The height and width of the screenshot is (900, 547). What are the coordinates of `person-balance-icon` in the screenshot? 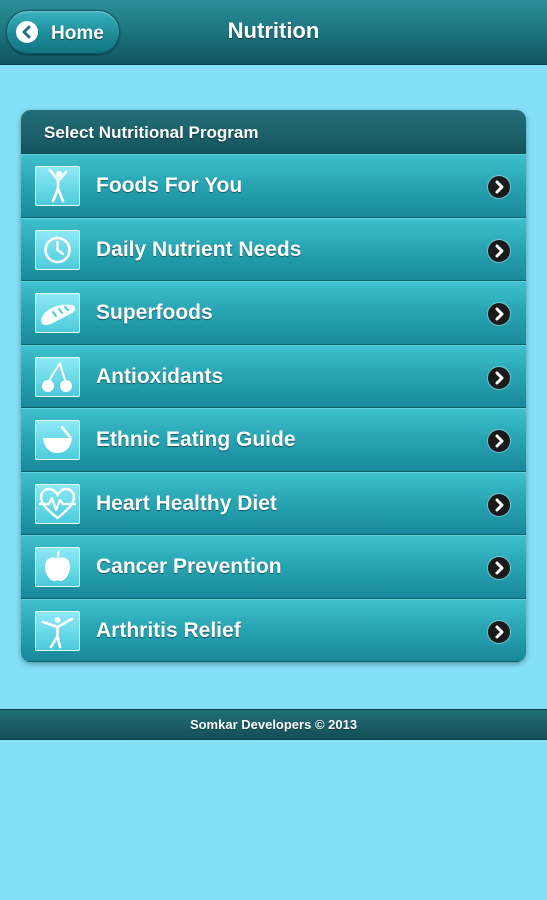 It's located at (57, 630).